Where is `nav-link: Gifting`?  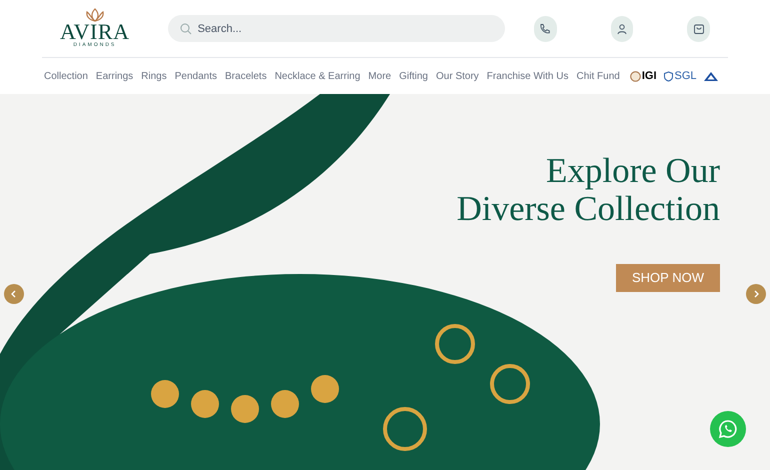 nav-link: Gifting is located at coordinates (413, 76).